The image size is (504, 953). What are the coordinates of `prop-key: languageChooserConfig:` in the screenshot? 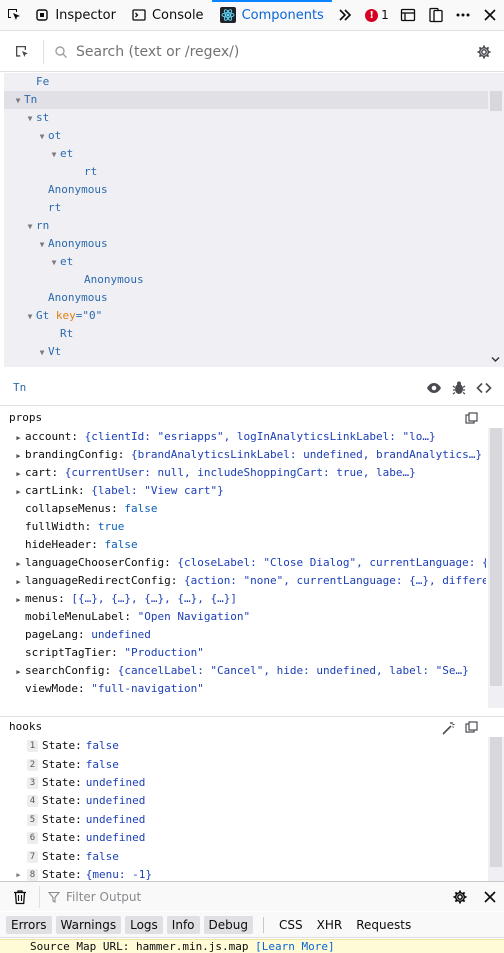 It's located at (98, 562).